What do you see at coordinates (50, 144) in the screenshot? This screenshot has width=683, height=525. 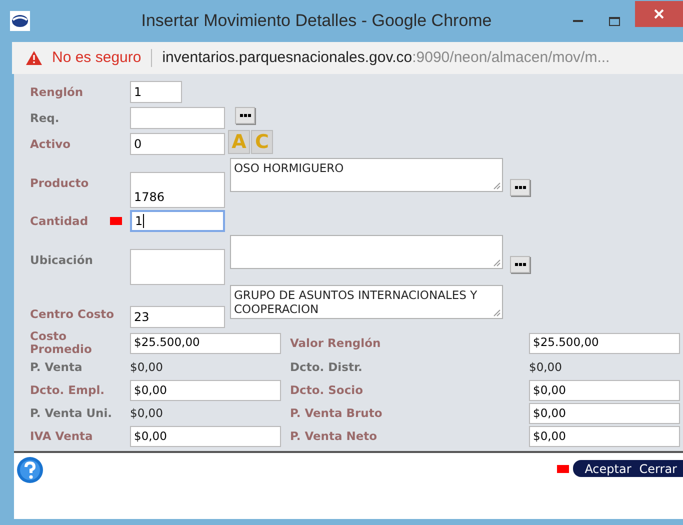 I see `field-label: Activo` at bounding box center [50, 144].